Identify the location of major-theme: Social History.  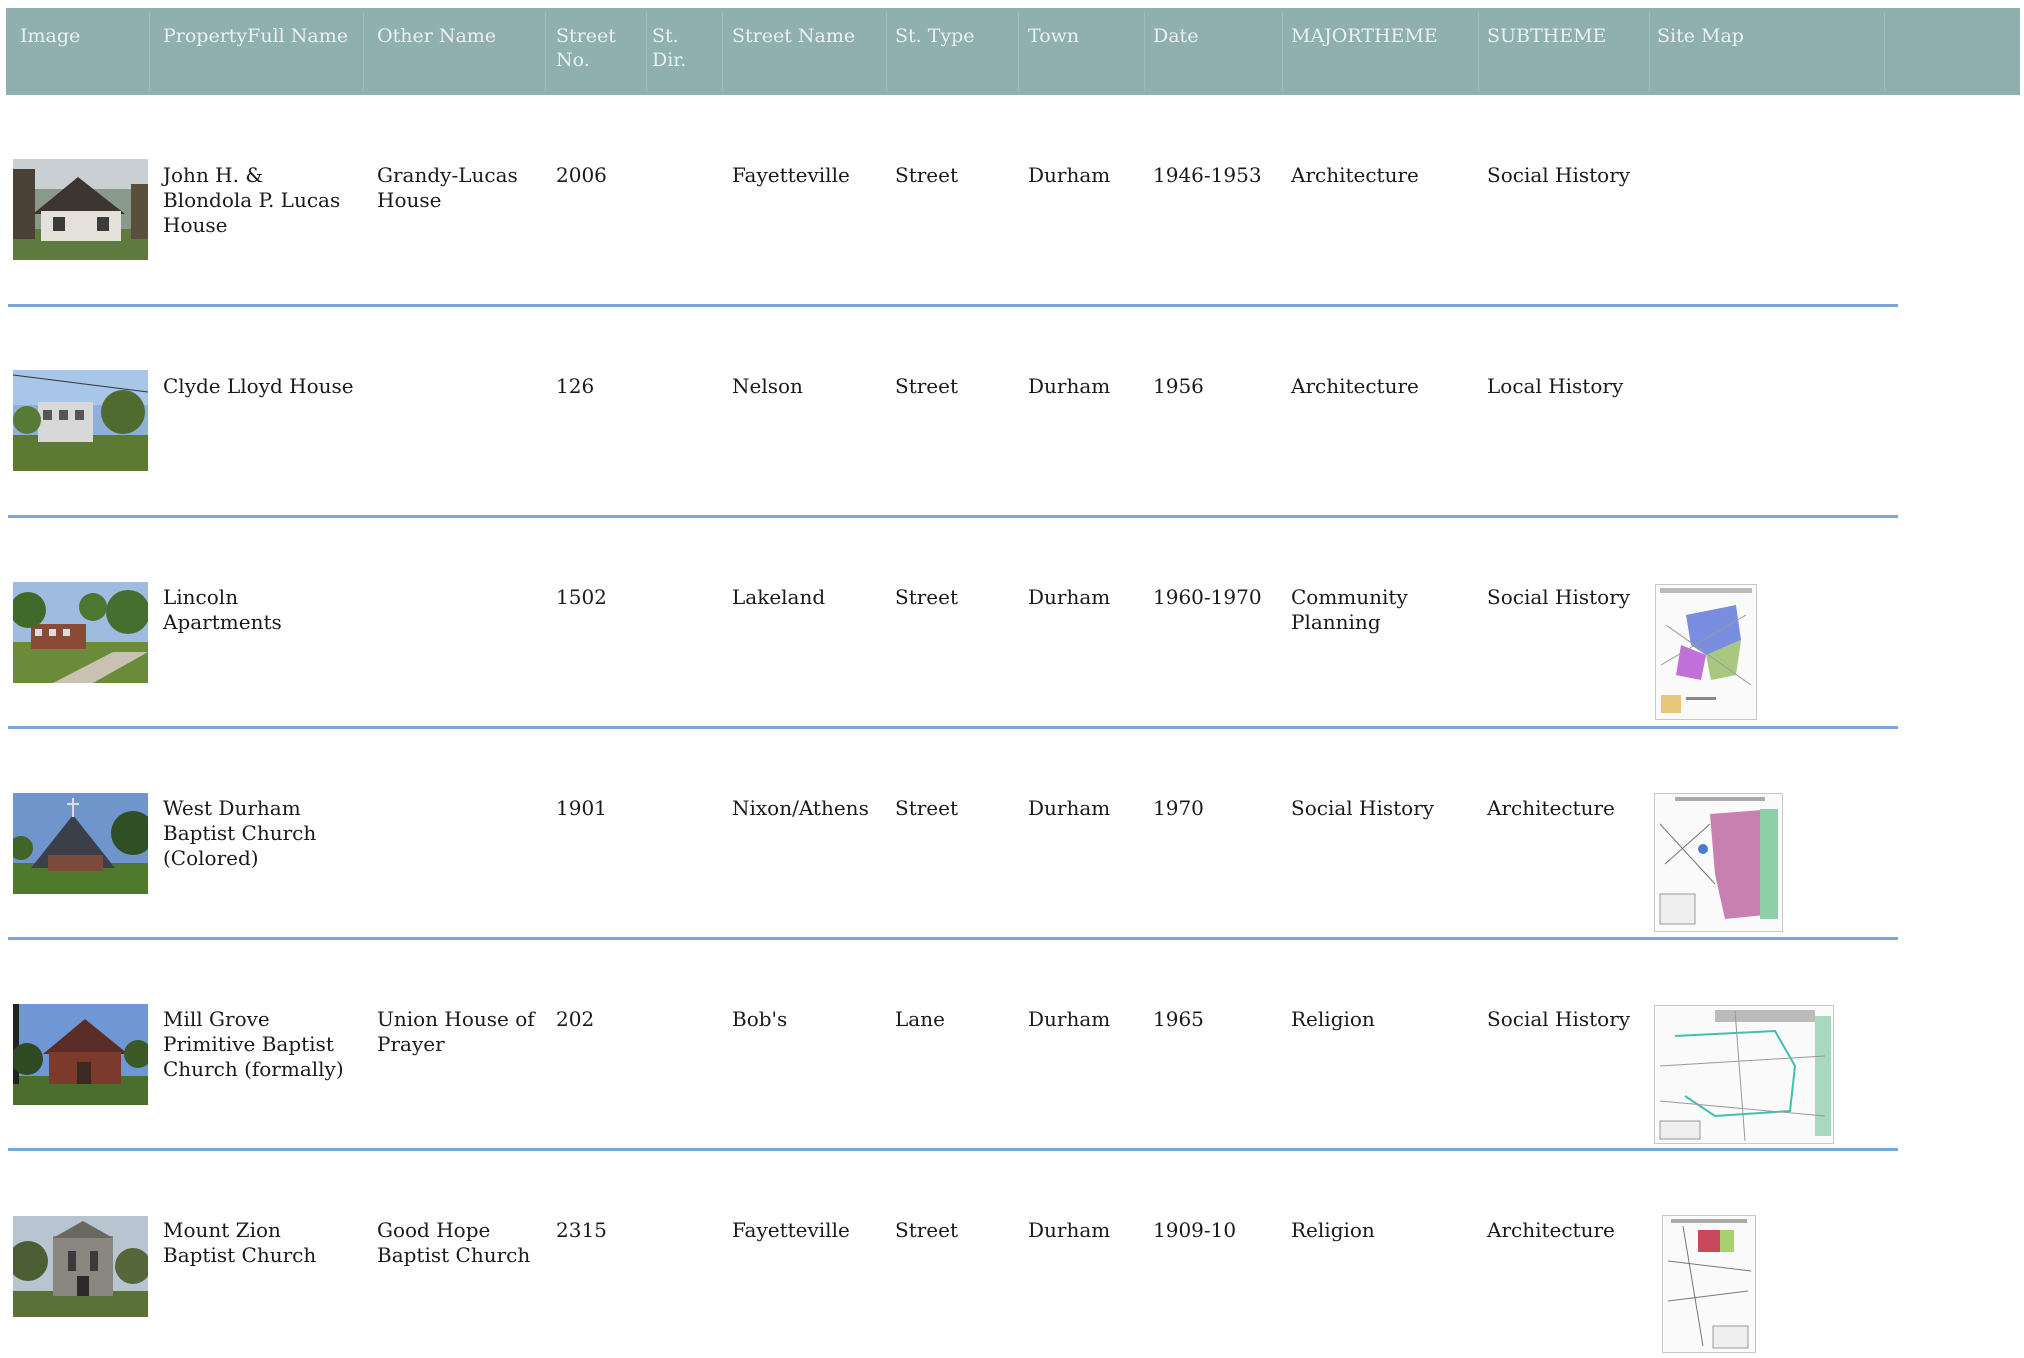
(1363, 808).